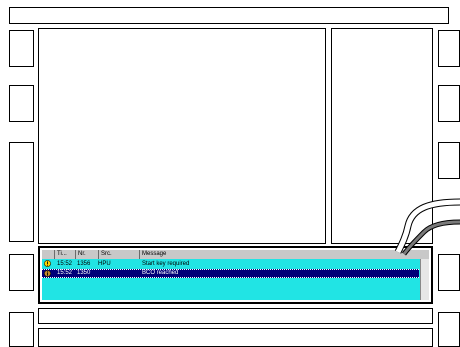  What do you see at coordinates (87, 254) in the screenshot?
I see `column-nr-header: Nr.` at bounding box center [87, 254].